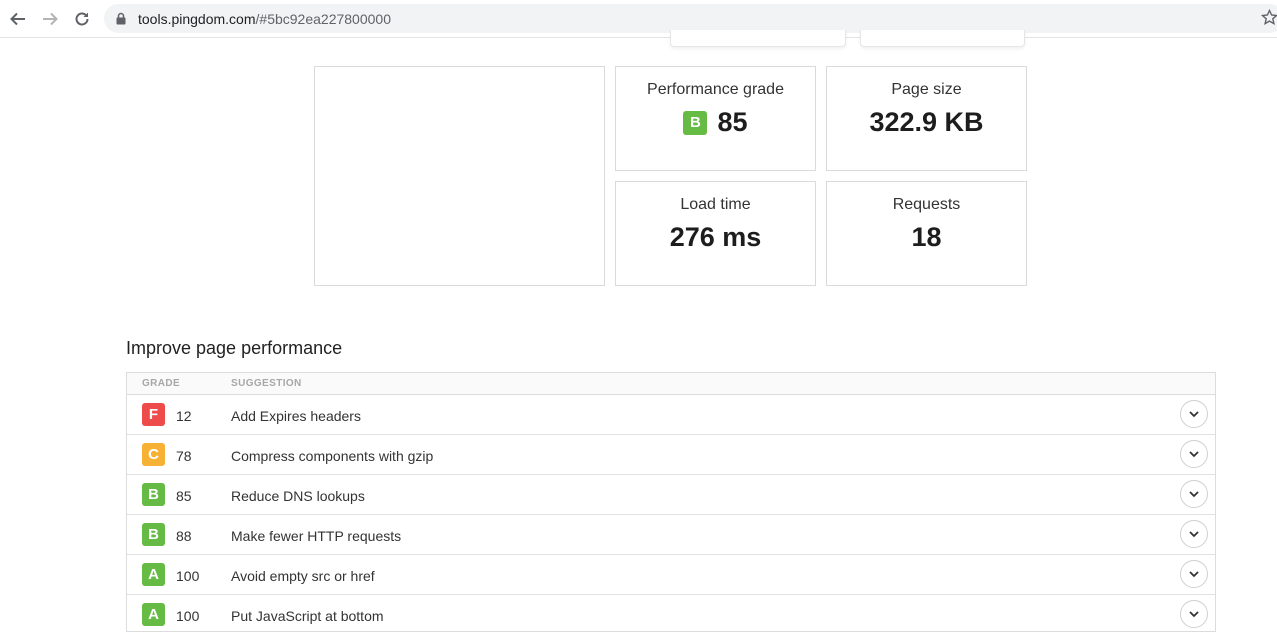 The height and width of the screenshot is (632, 1277). I want to click on performance-grade-label: Performance grade, so click(715, 89).